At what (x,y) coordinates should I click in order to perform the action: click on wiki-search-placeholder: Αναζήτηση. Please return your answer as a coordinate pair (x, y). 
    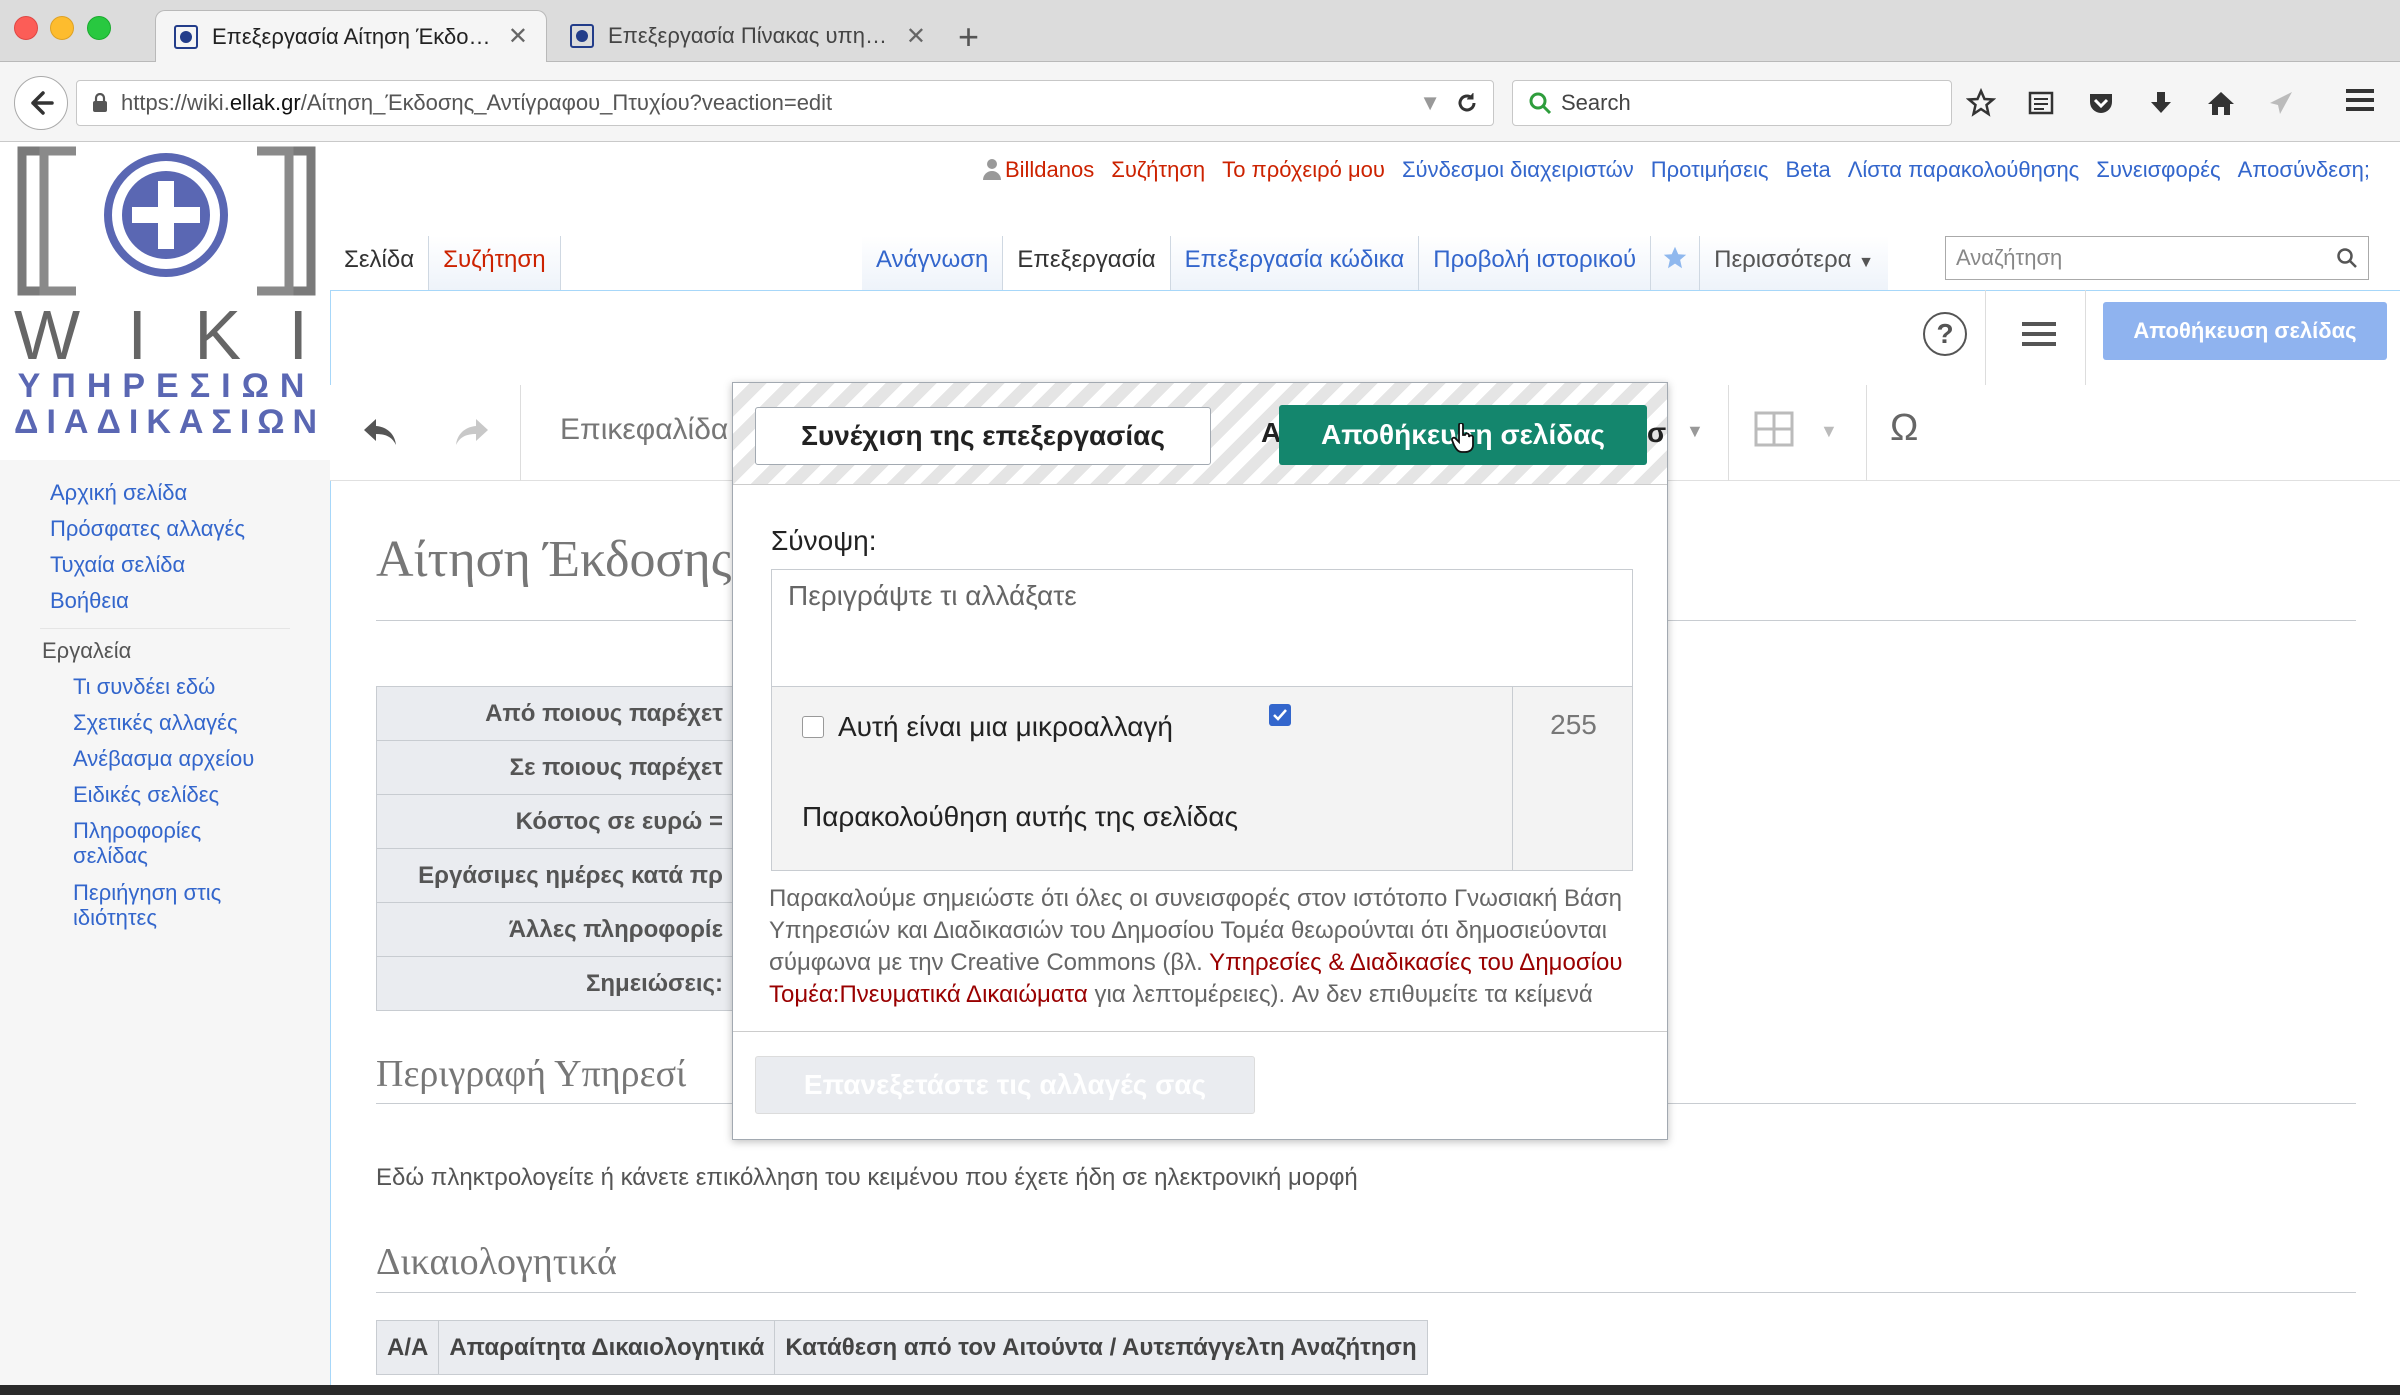
    Looking at the image, I should click on (2009, 257).